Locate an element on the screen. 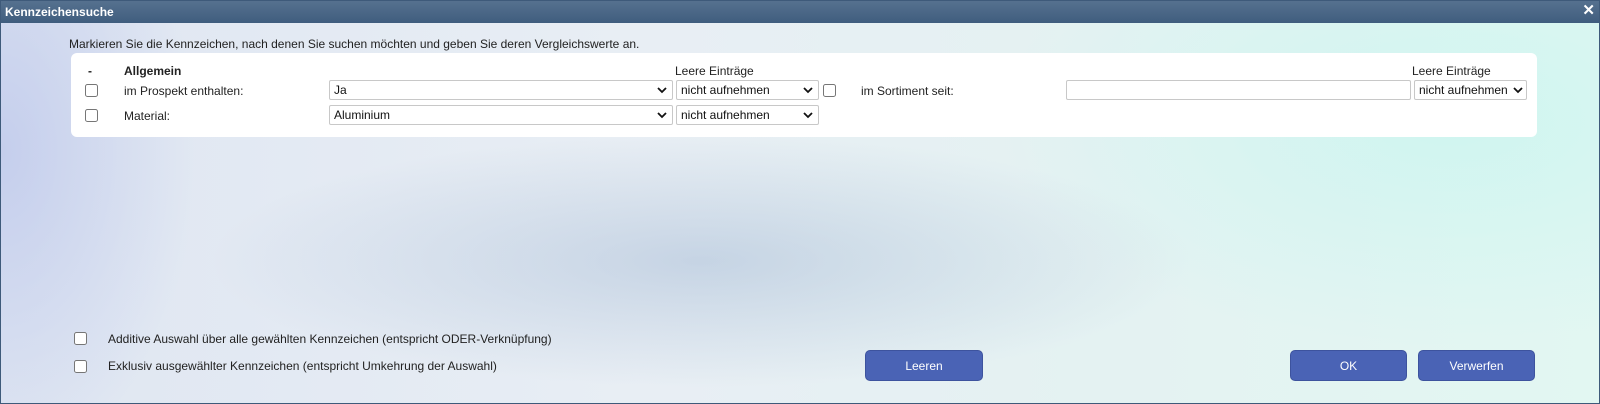 The width and height of the screenshot is (1600, 404). sortiment-label: im Sortiment seit: is located at coordinates (907, 91).